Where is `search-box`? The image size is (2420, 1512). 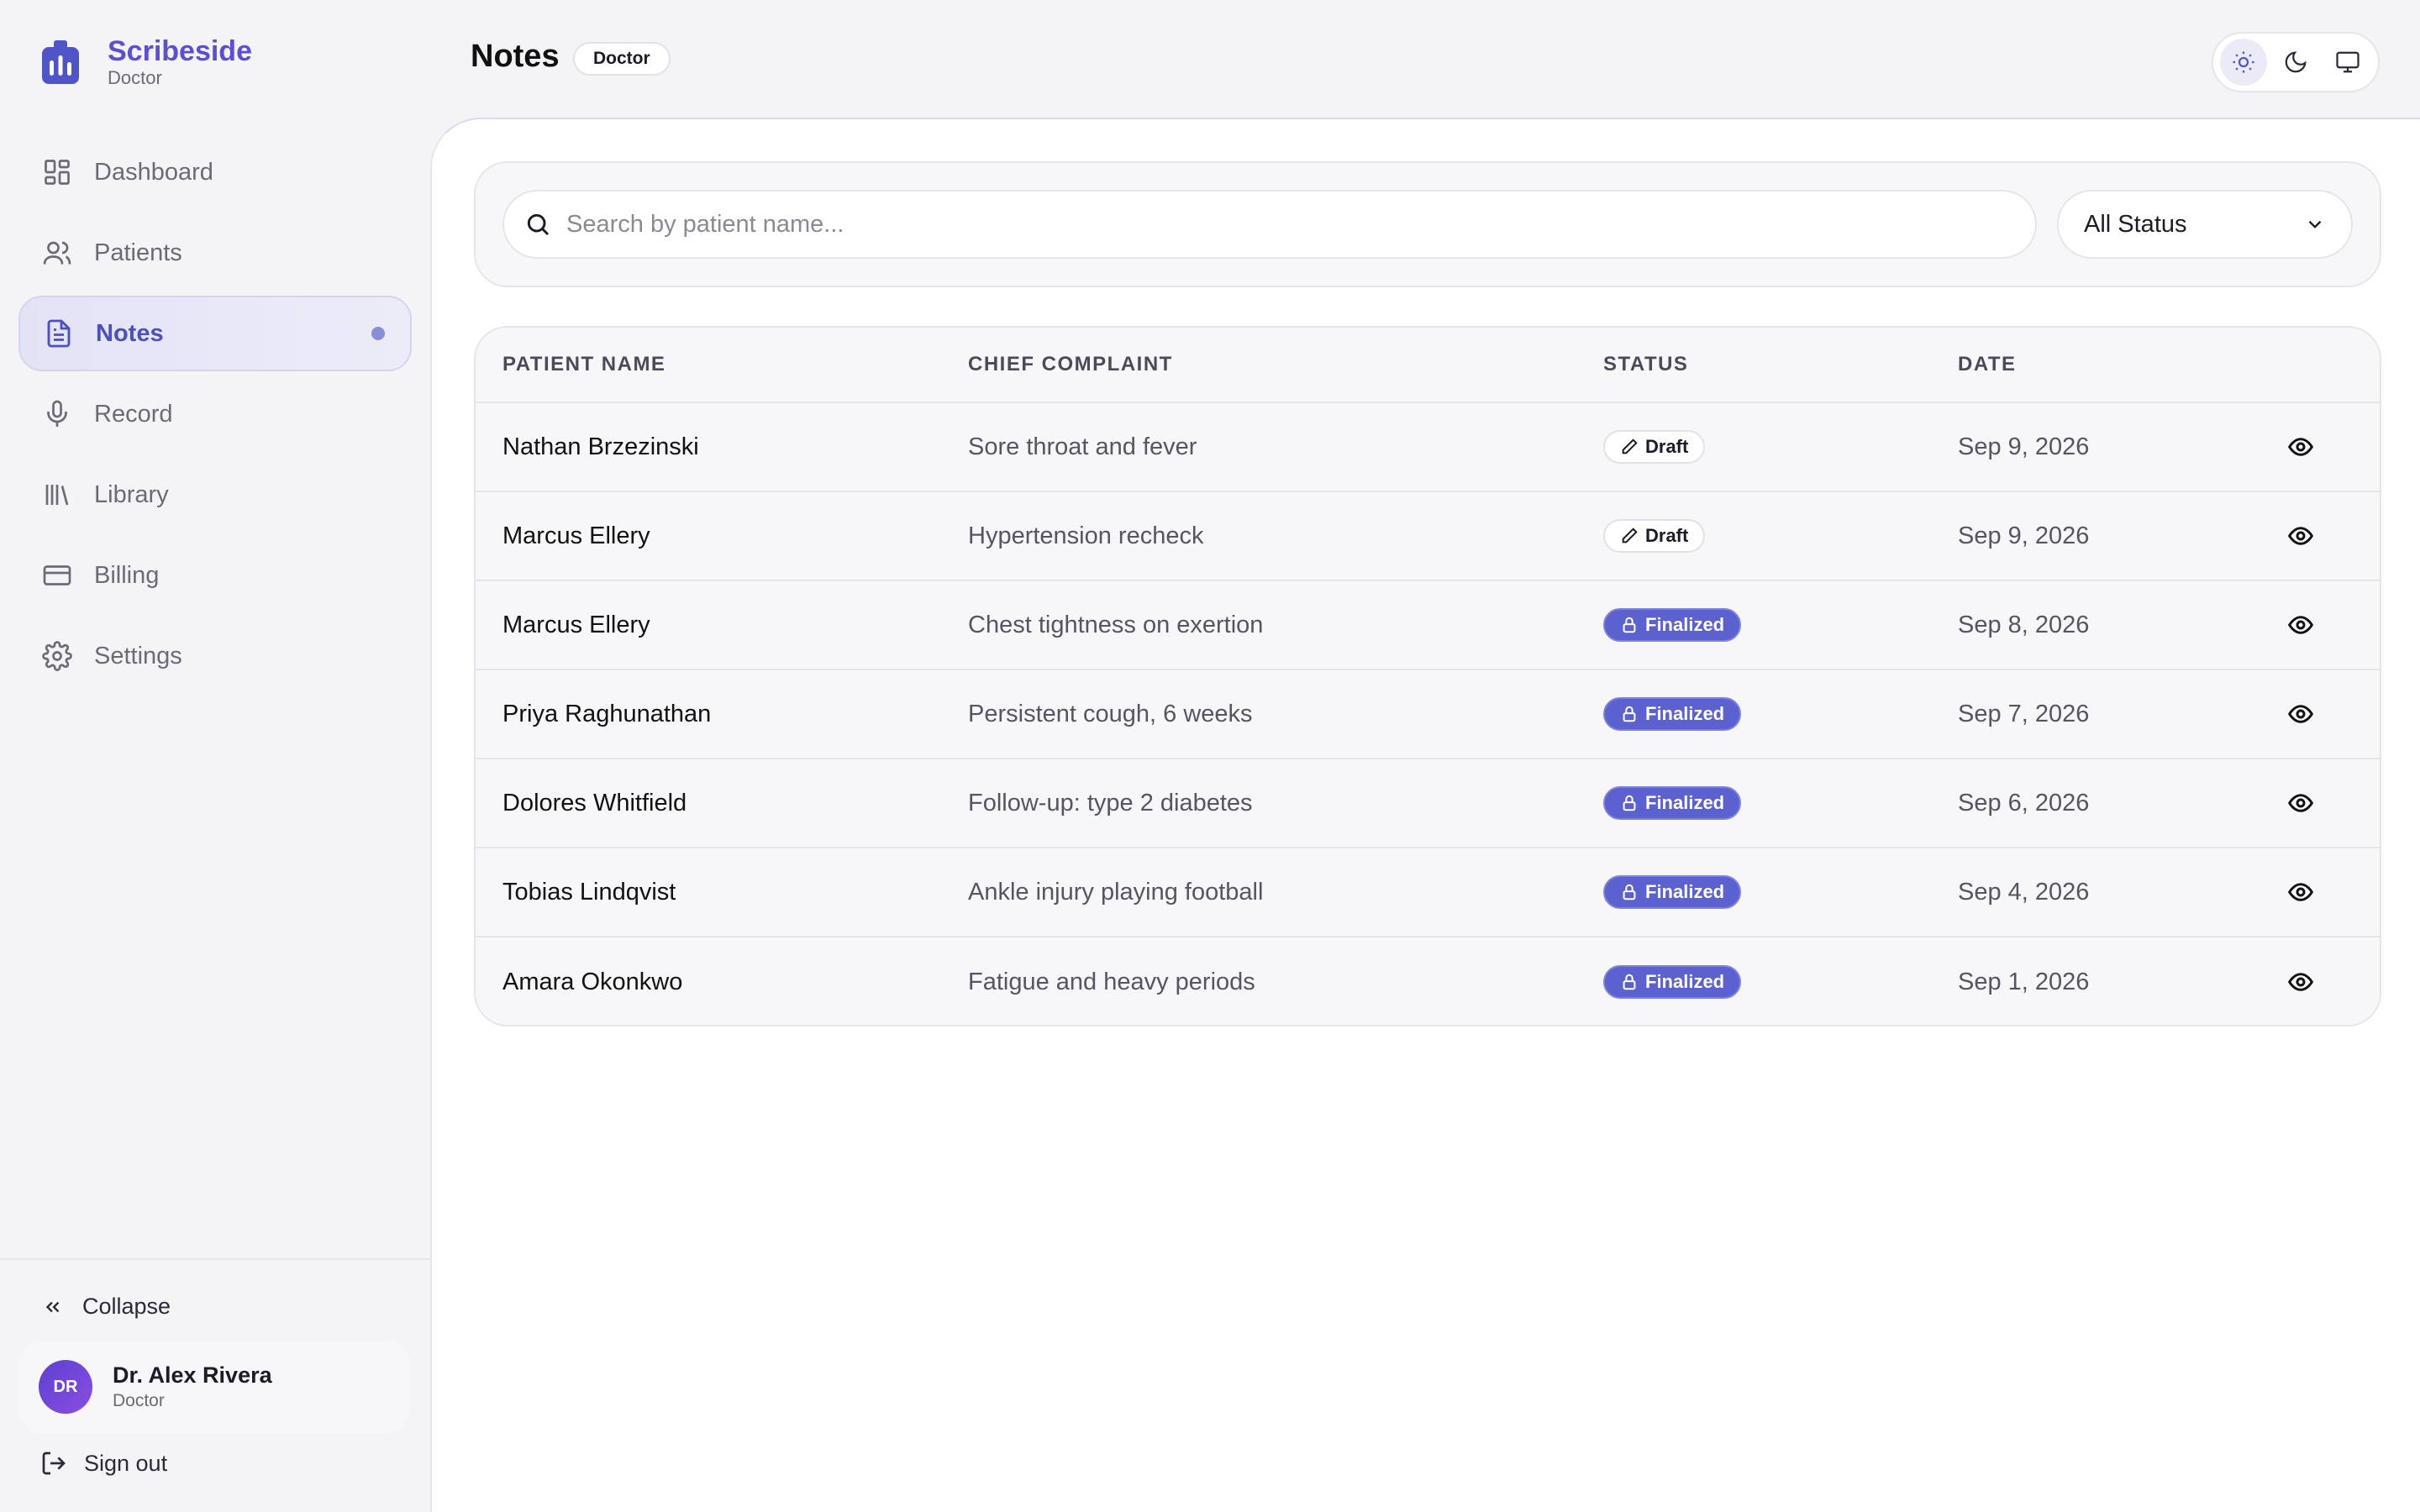 search-box is located at coordinates (1269, 224).